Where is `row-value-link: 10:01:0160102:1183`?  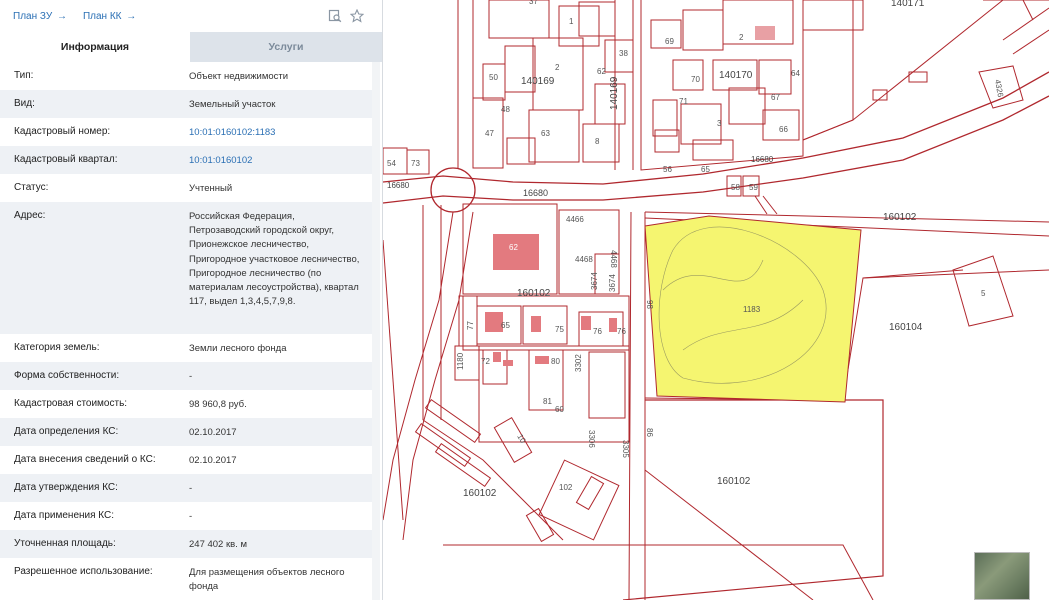
row-value-link: 10:01:0160102:1183 is located at coordinates (280, 132).